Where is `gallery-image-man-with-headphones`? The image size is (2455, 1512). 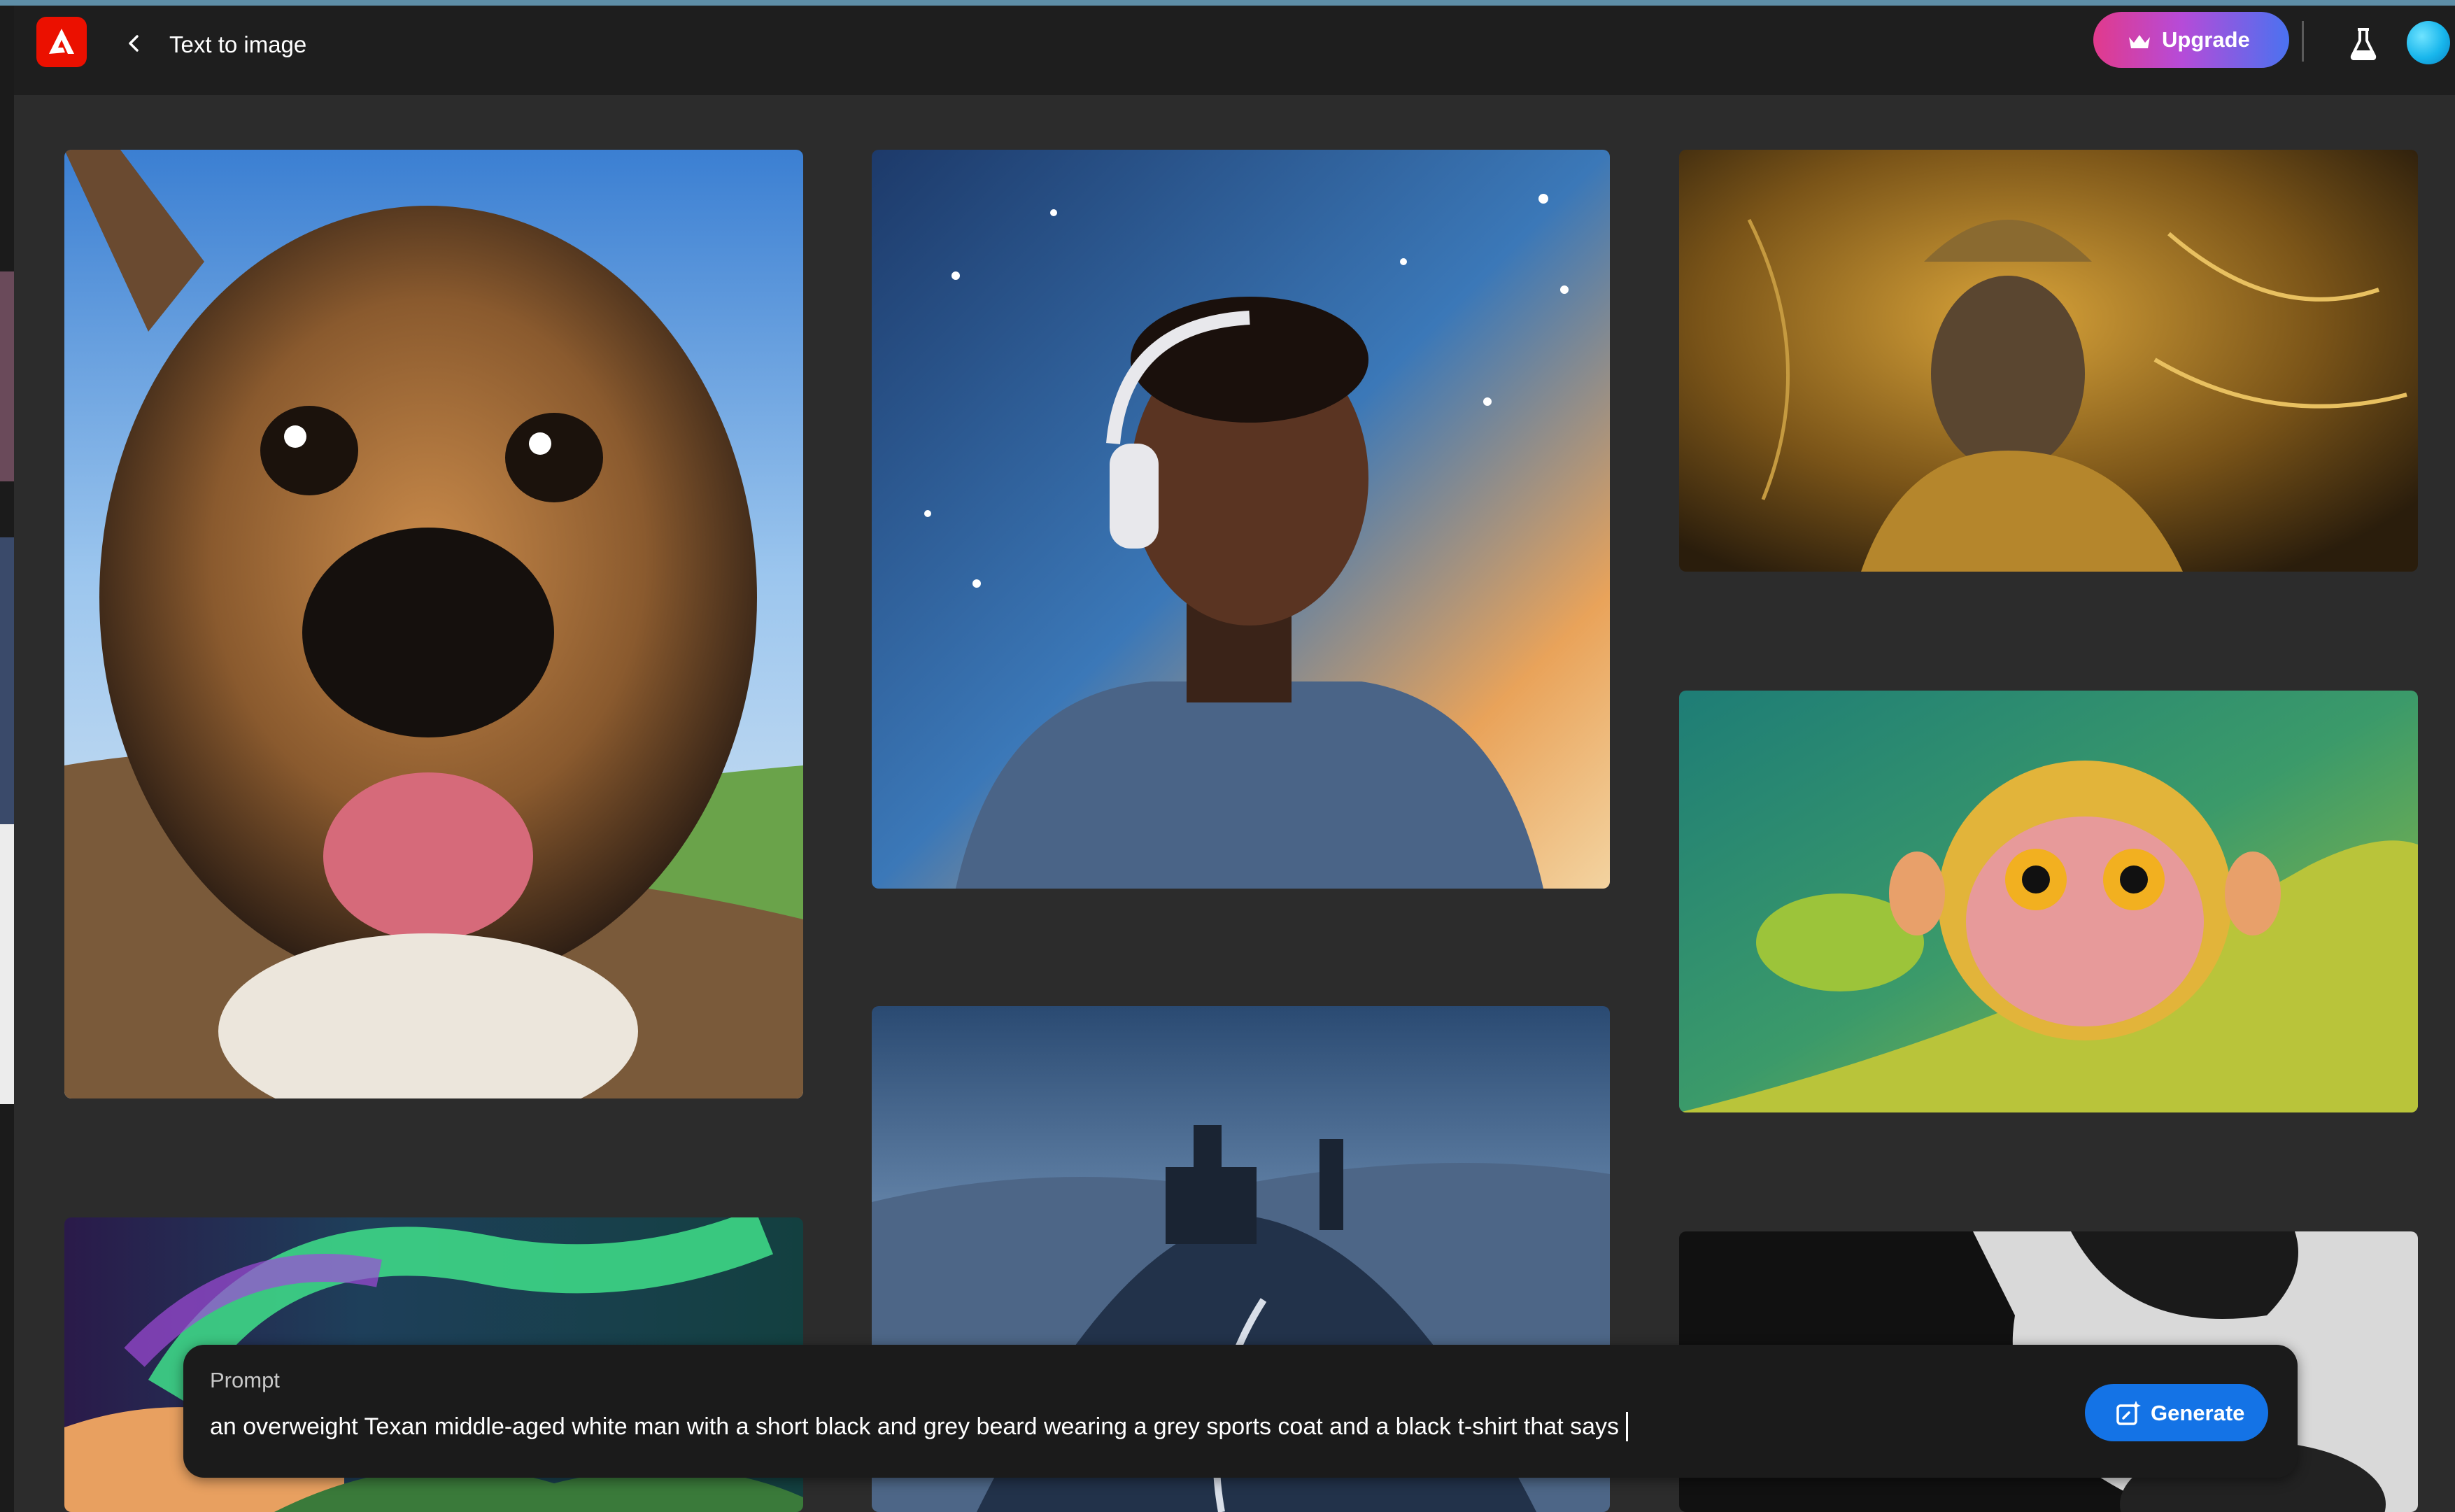
gallery-image-man-with-headphones is located at coordinates (1241, 519).